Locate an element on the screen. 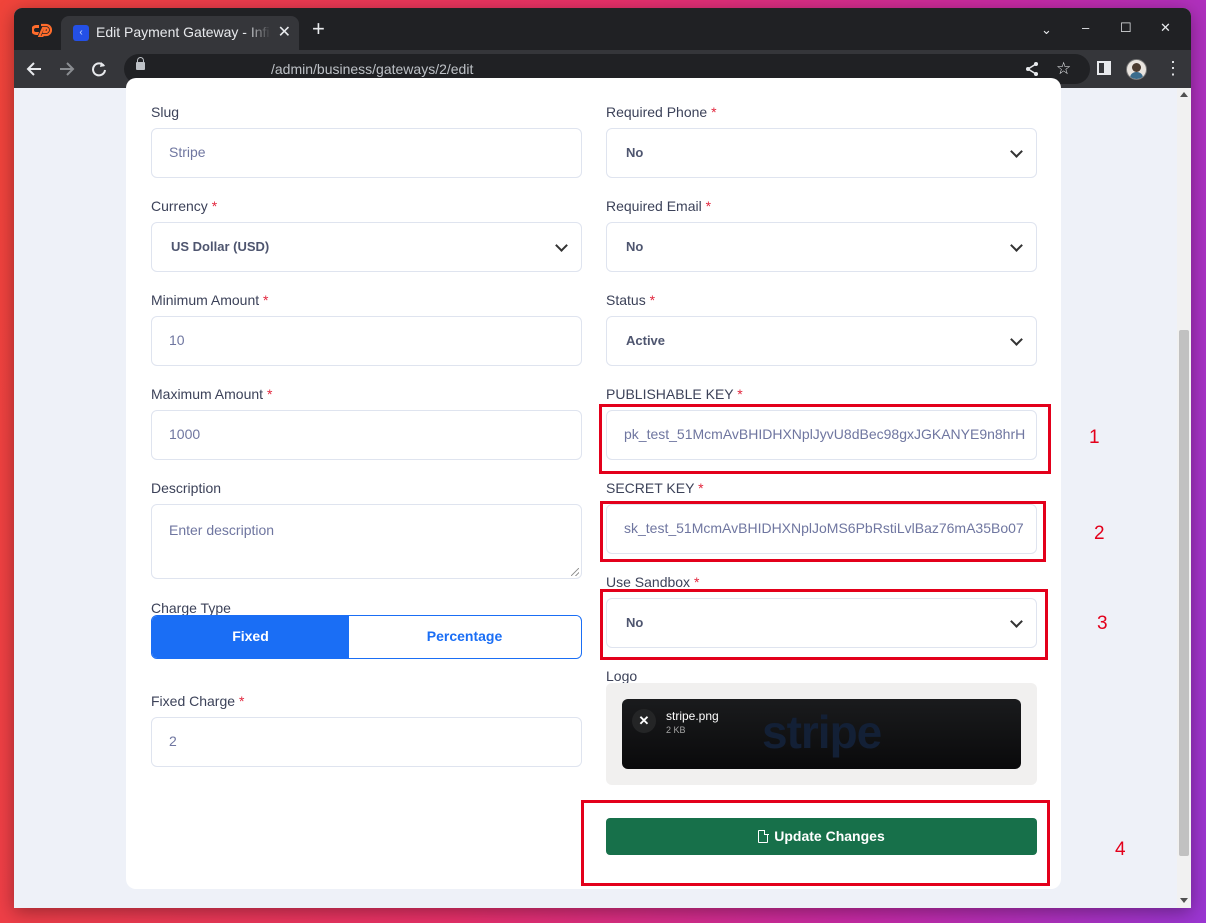 The width and height of the screenshot is (1206, 923). slug-label: Slug is located at coordinates (165, 112).